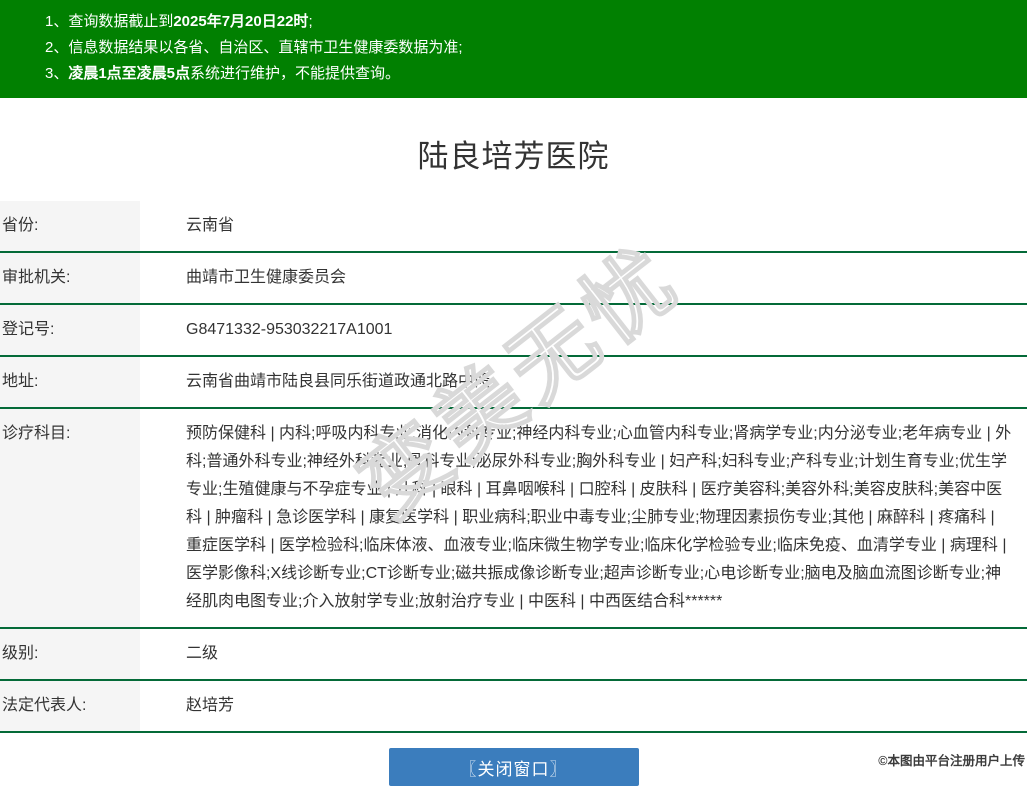  Describe the element at coordinates (338, 381) in the screenshot. I see `row-value-address: 云南省曲靖市陆良县同乐街道政通北路中段` at that location.